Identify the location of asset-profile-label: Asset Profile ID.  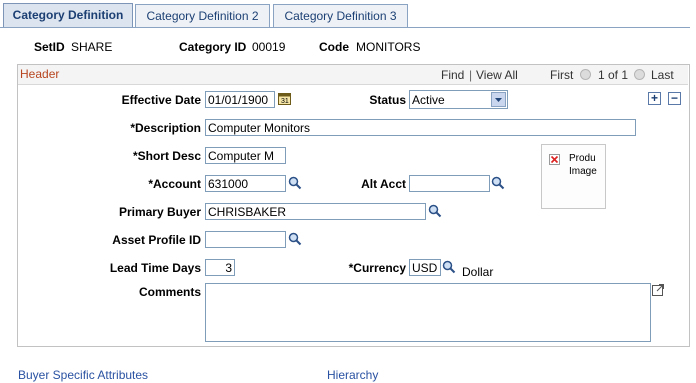
(156, 240).